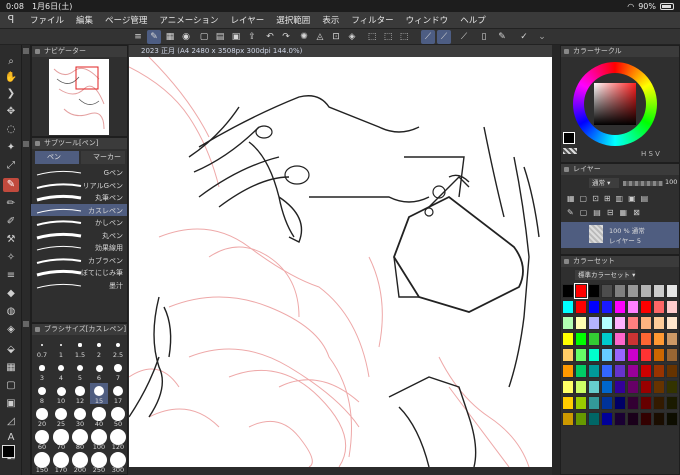  I want to click on expand-panel-icon: ❯, so click(11, 94).